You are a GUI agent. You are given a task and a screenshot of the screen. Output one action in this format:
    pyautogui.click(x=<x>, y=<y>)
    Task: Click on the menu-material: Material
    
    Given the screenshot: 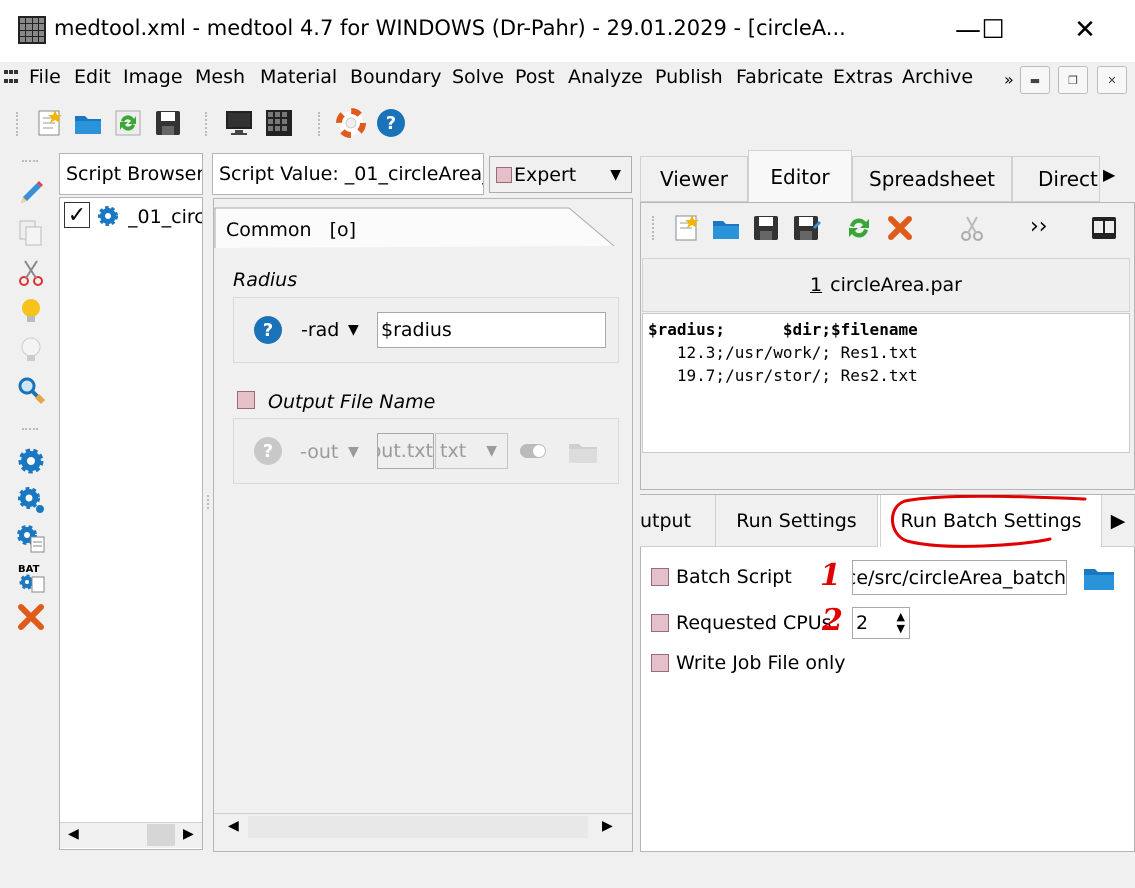 What is the action you would take?
    pyautogui.click(x=298, y=77)
    